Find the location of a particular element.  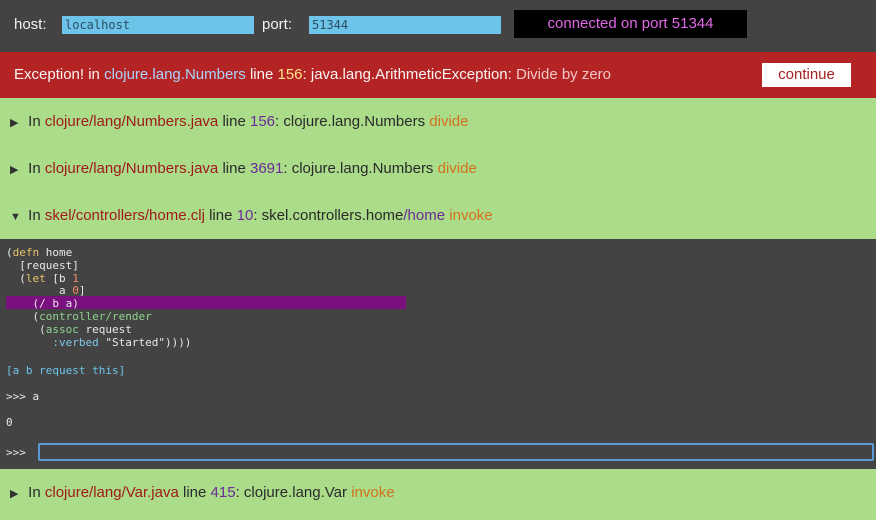

frame-file: clojure/lang/Var.java is located at coordinates (111, 492).